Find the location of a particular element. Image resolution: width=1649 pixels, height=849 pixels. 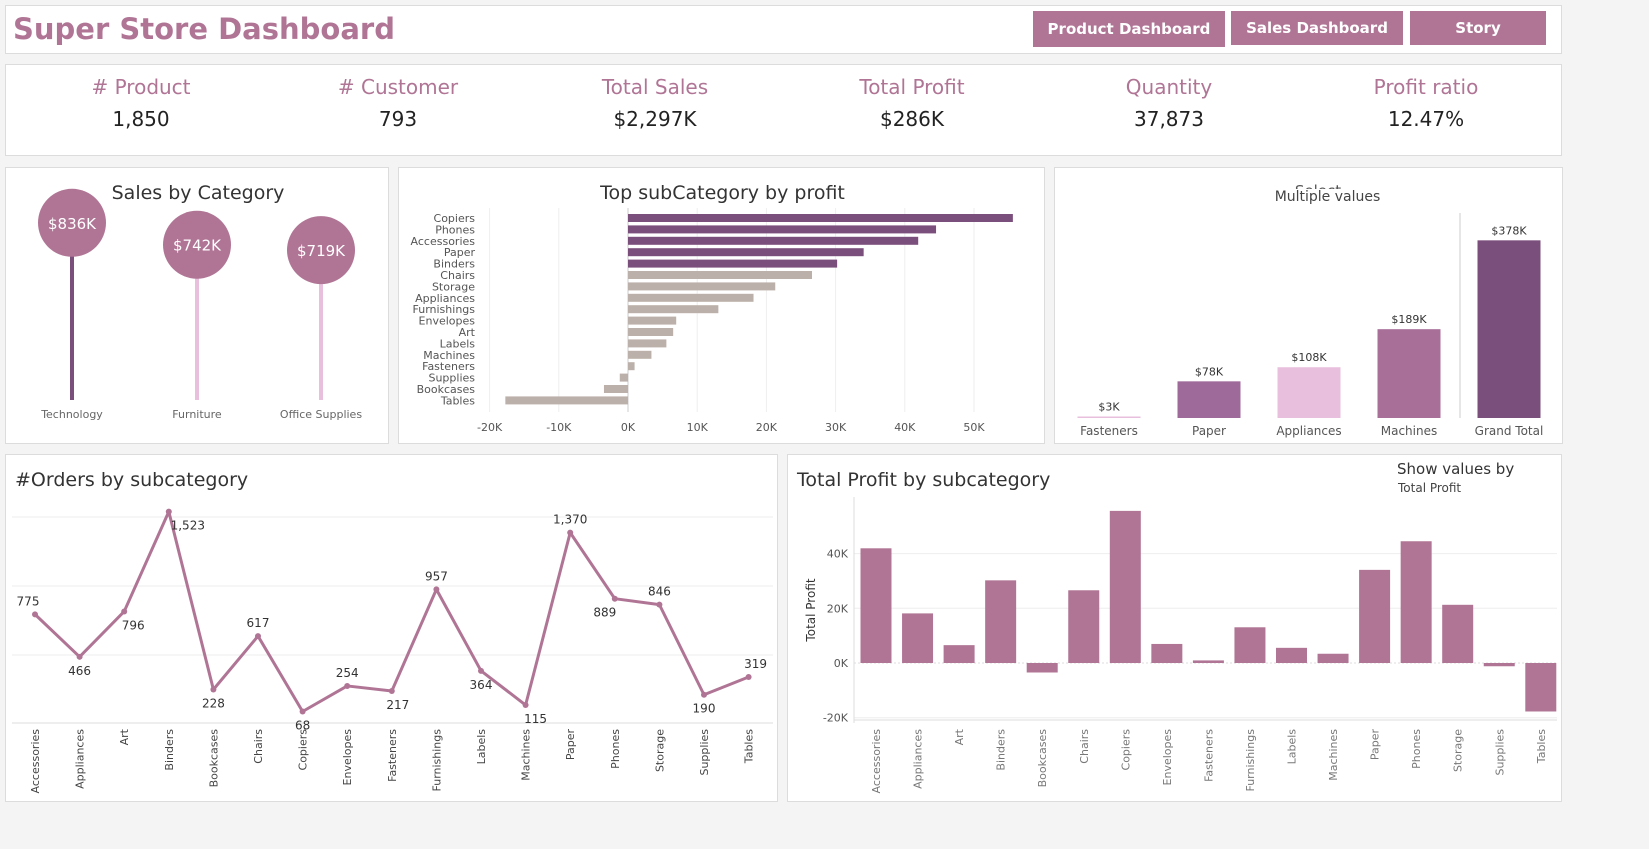

data-label: 617 is located at coordinates (258, 623).